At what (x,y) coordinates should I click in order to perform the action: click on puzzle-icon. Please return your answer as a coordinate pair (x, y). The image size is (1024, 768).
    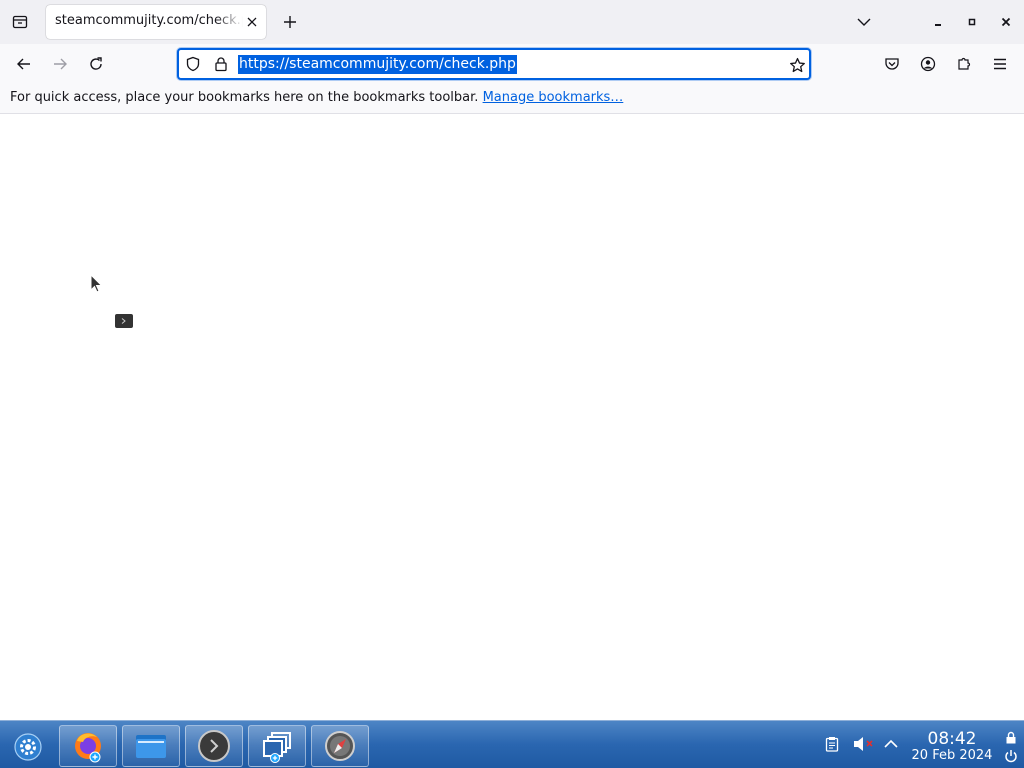
    Looking at the image, I should click on (964, 63).